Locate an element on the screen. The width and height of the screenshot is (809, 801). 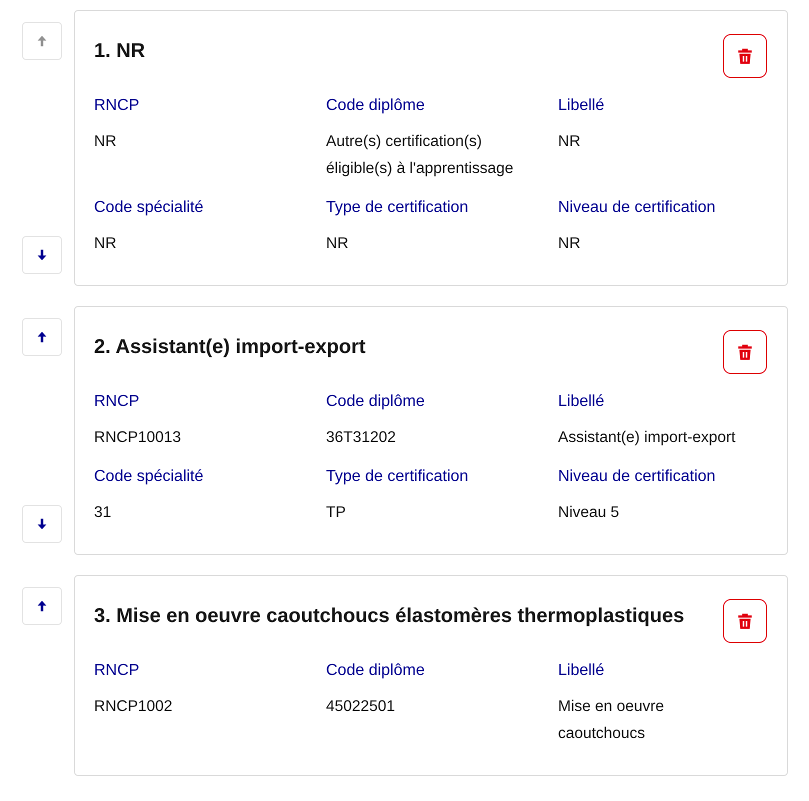
card-title: 1. NR is located at coordinates (120, 51).